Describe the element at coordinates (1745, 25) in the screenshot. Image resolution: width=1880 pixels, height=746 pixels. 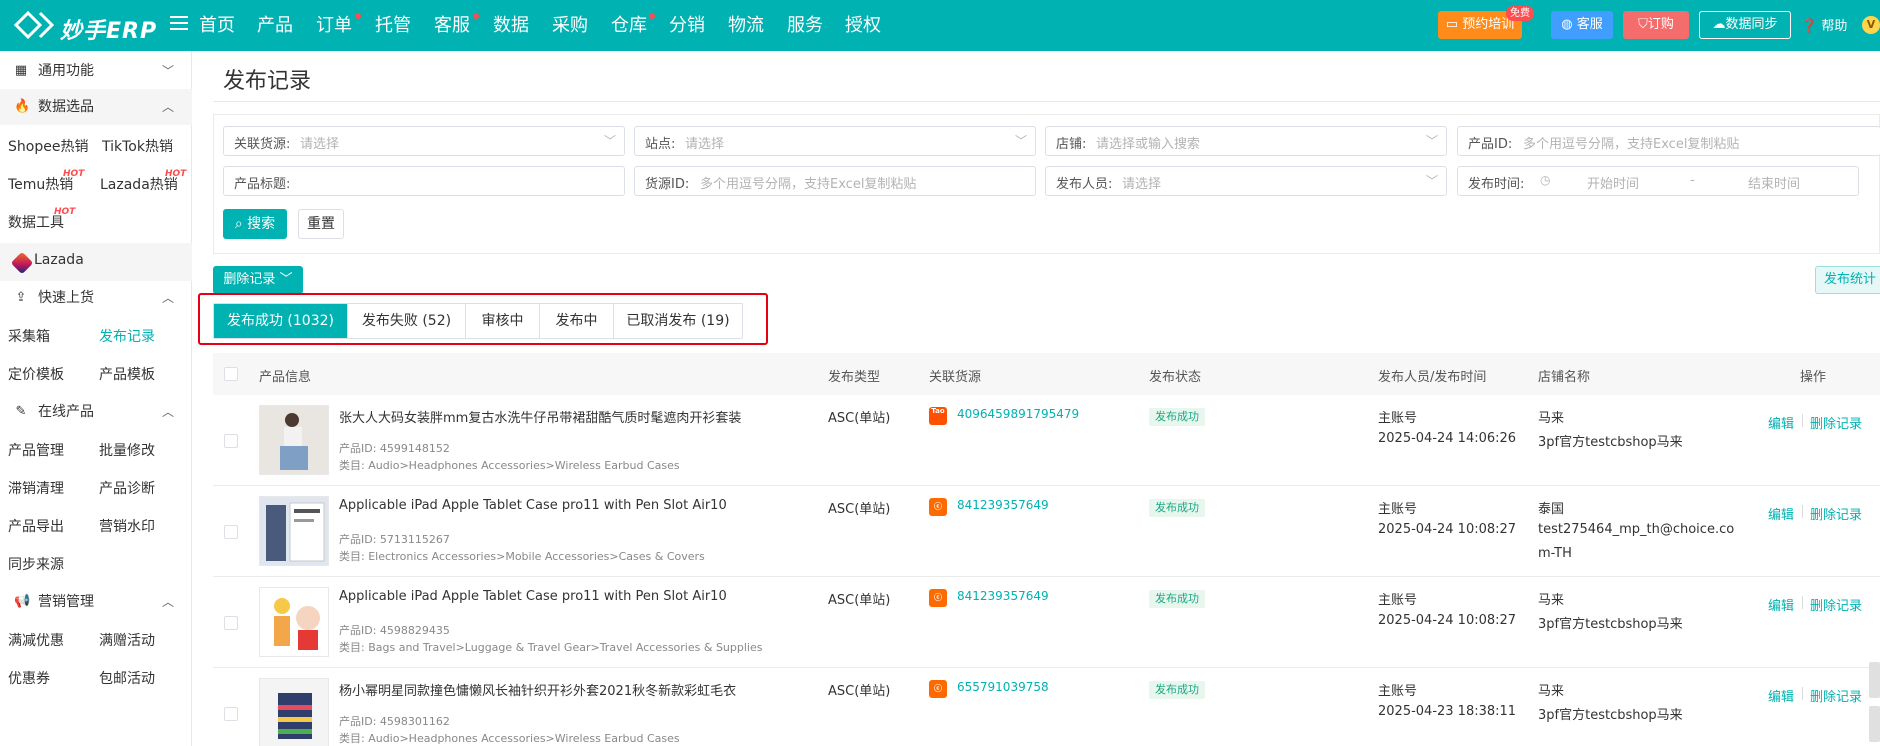
I see `data-sync-button: ☁数据同步` at that location.